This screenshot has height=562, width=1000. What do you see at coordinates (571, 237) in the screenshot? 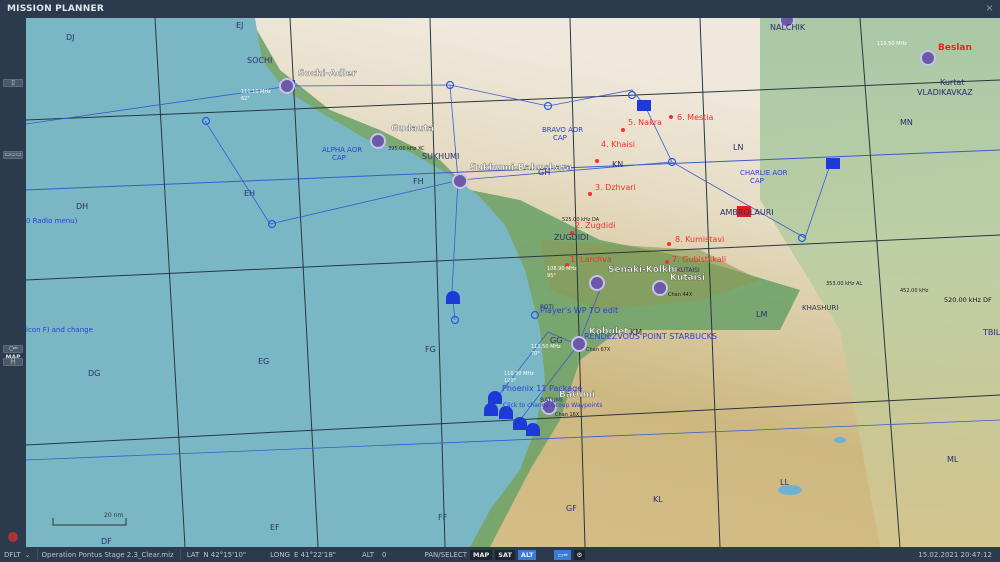
I see `svg-text: ZUGDIDI` at bounding box center [571, 237].